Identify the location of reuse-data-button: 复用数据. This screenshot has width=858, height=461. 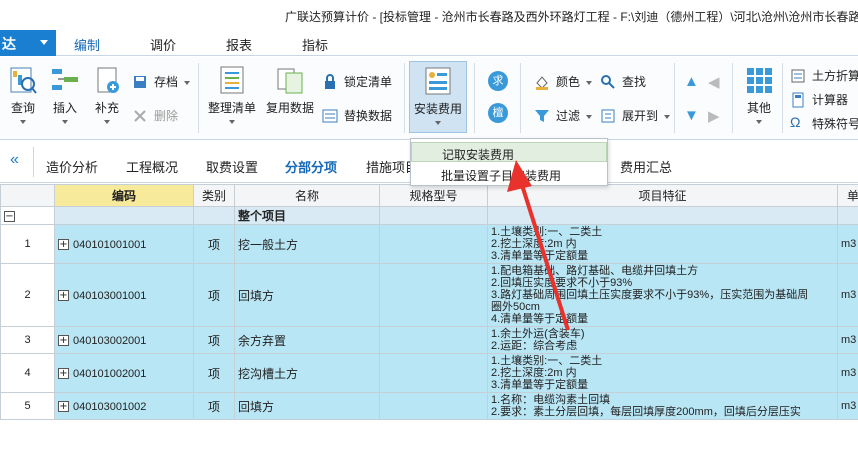
(290, 97).